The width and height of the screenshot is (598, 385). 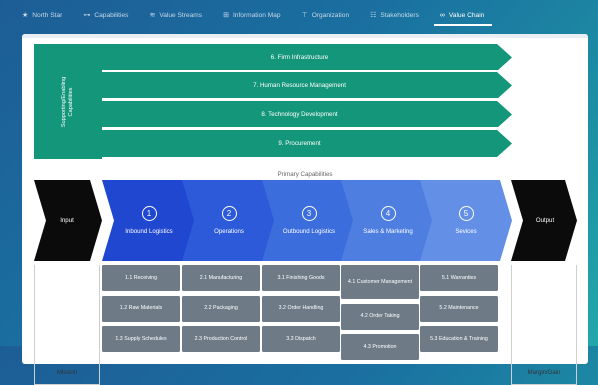 I want to click on support-row-label: 7. Human Resource Management, so click(x=299, y=85).